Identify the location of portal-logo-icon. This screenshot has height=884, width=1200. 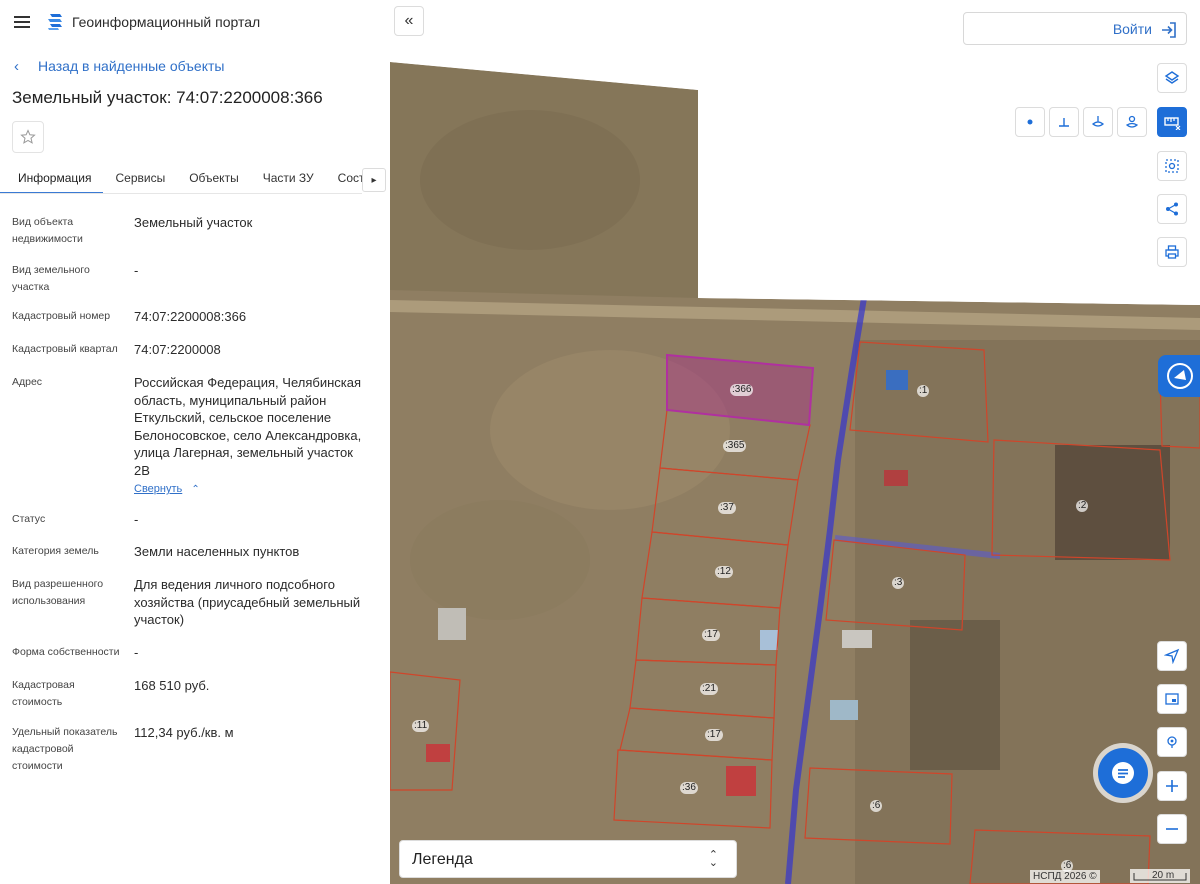
(55, 22).